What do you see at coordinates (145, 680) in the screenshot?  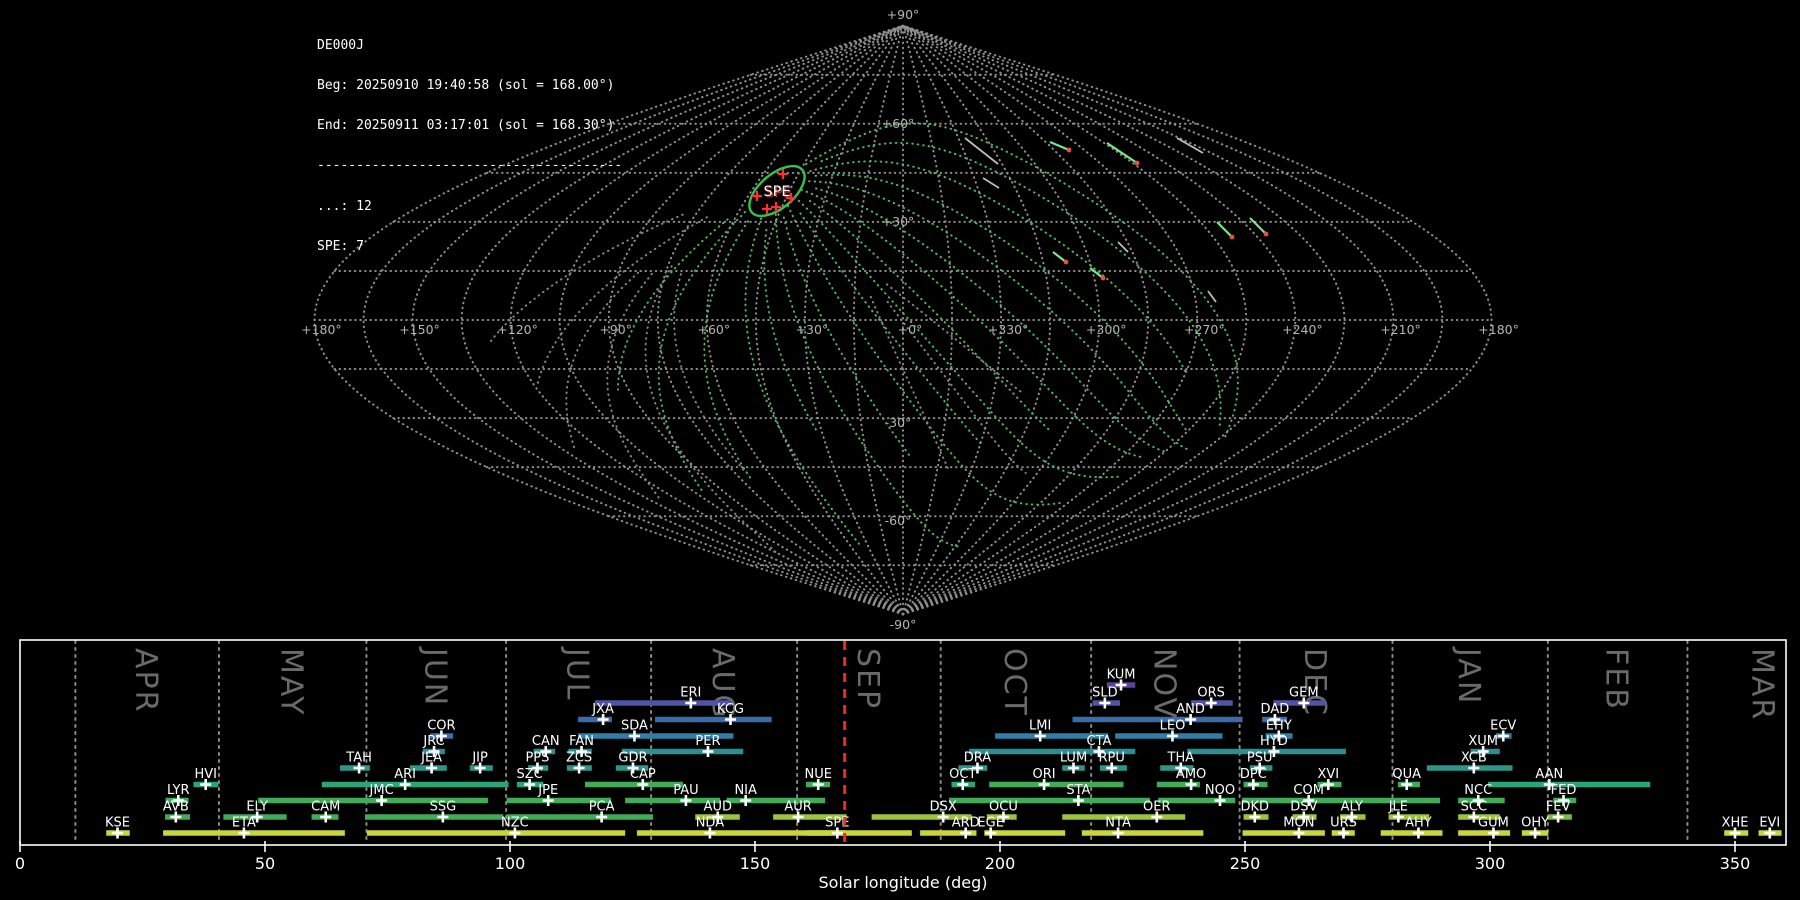 I see `month-label: APR` at bounding box center [145, 680].